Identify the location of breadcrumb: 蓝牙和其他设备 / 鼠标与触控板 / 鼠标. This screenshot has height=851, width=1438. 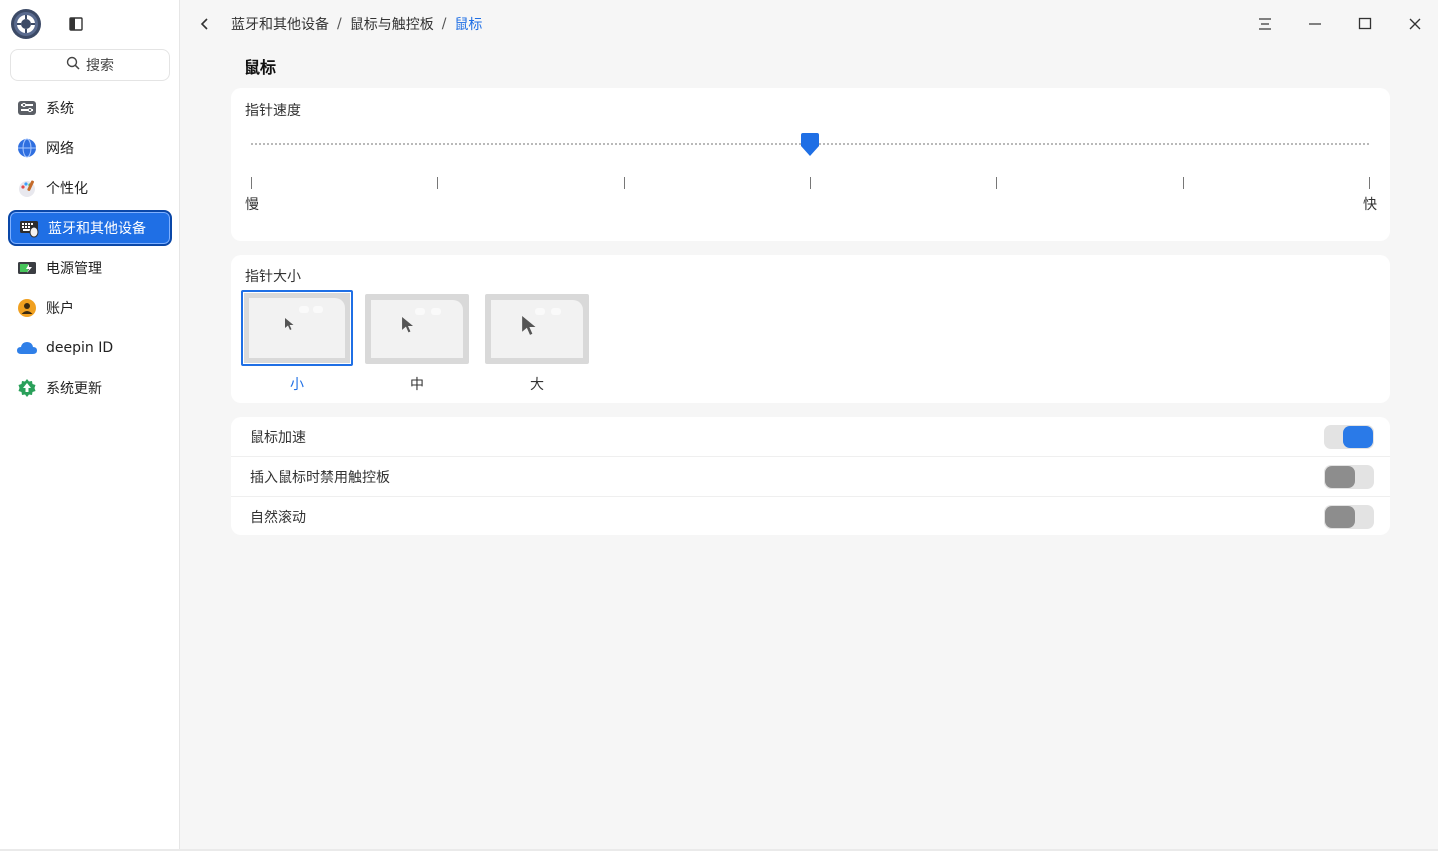
(356, 24).